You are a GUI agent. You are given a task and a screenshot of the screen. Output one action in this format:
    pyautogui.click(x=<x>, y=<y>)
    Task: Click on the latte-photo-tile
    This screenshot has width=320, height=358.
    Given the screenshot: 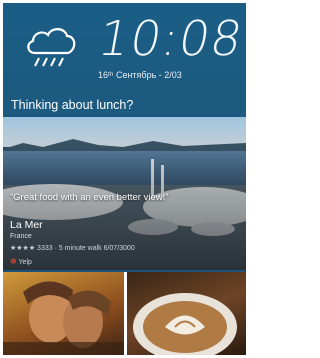 What is the action you would take?
    pyautogui.click(x=186, y=313)
    